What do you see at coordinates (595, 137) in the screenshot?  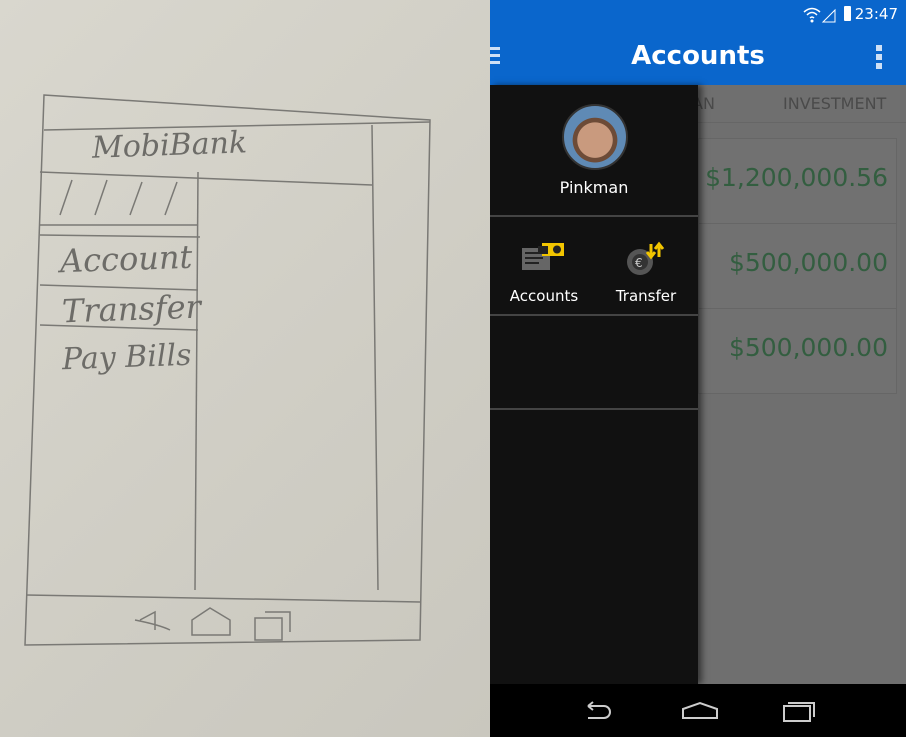 I see `avatar` at bounding box center [595, 137].